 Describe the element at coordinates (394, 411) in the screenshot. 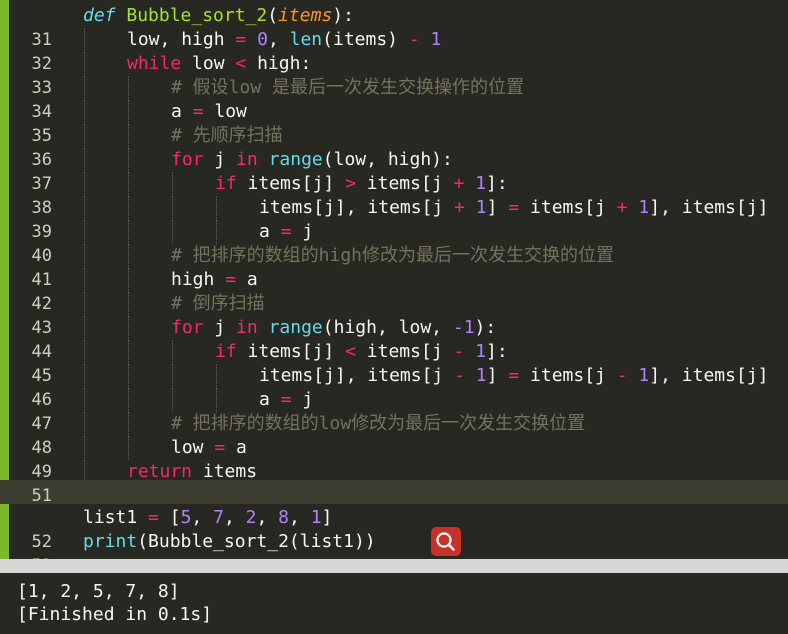

I see `code-line-47: 47 a = j` at that location.